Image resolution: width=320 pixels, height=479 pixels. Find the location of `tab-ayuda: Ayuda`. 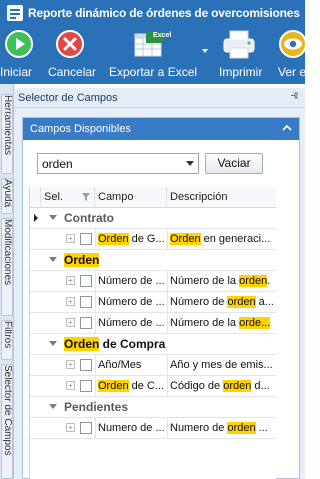

tab-ayuda: Ayuda is located at coordinates (7, 196).